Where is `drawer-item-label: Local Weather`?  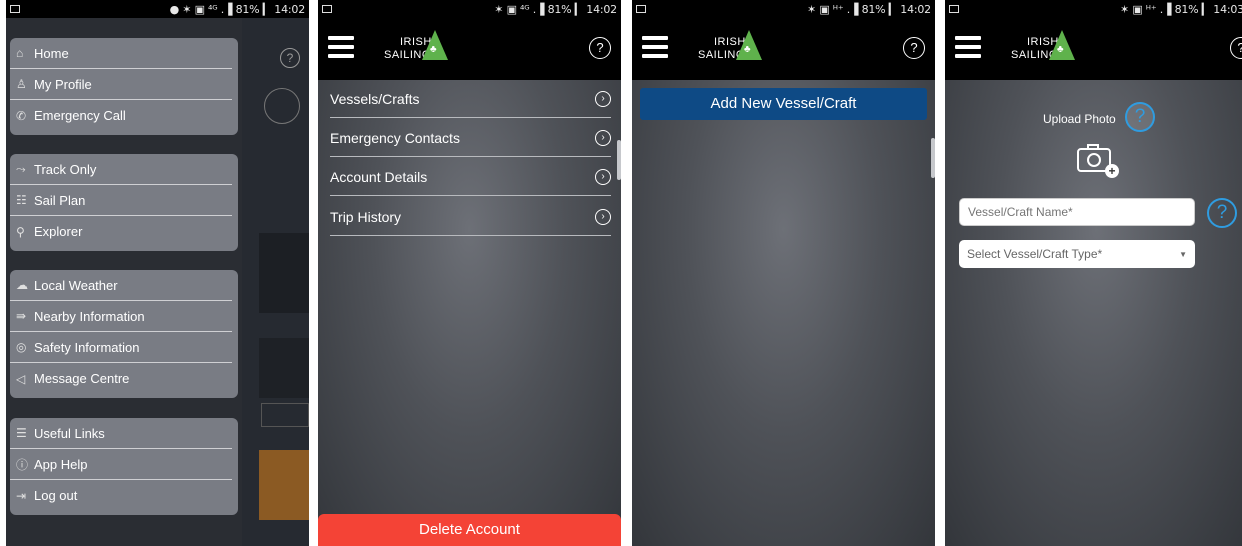
drawer-item-label: Local Weather is located at coordinates (76, 285).